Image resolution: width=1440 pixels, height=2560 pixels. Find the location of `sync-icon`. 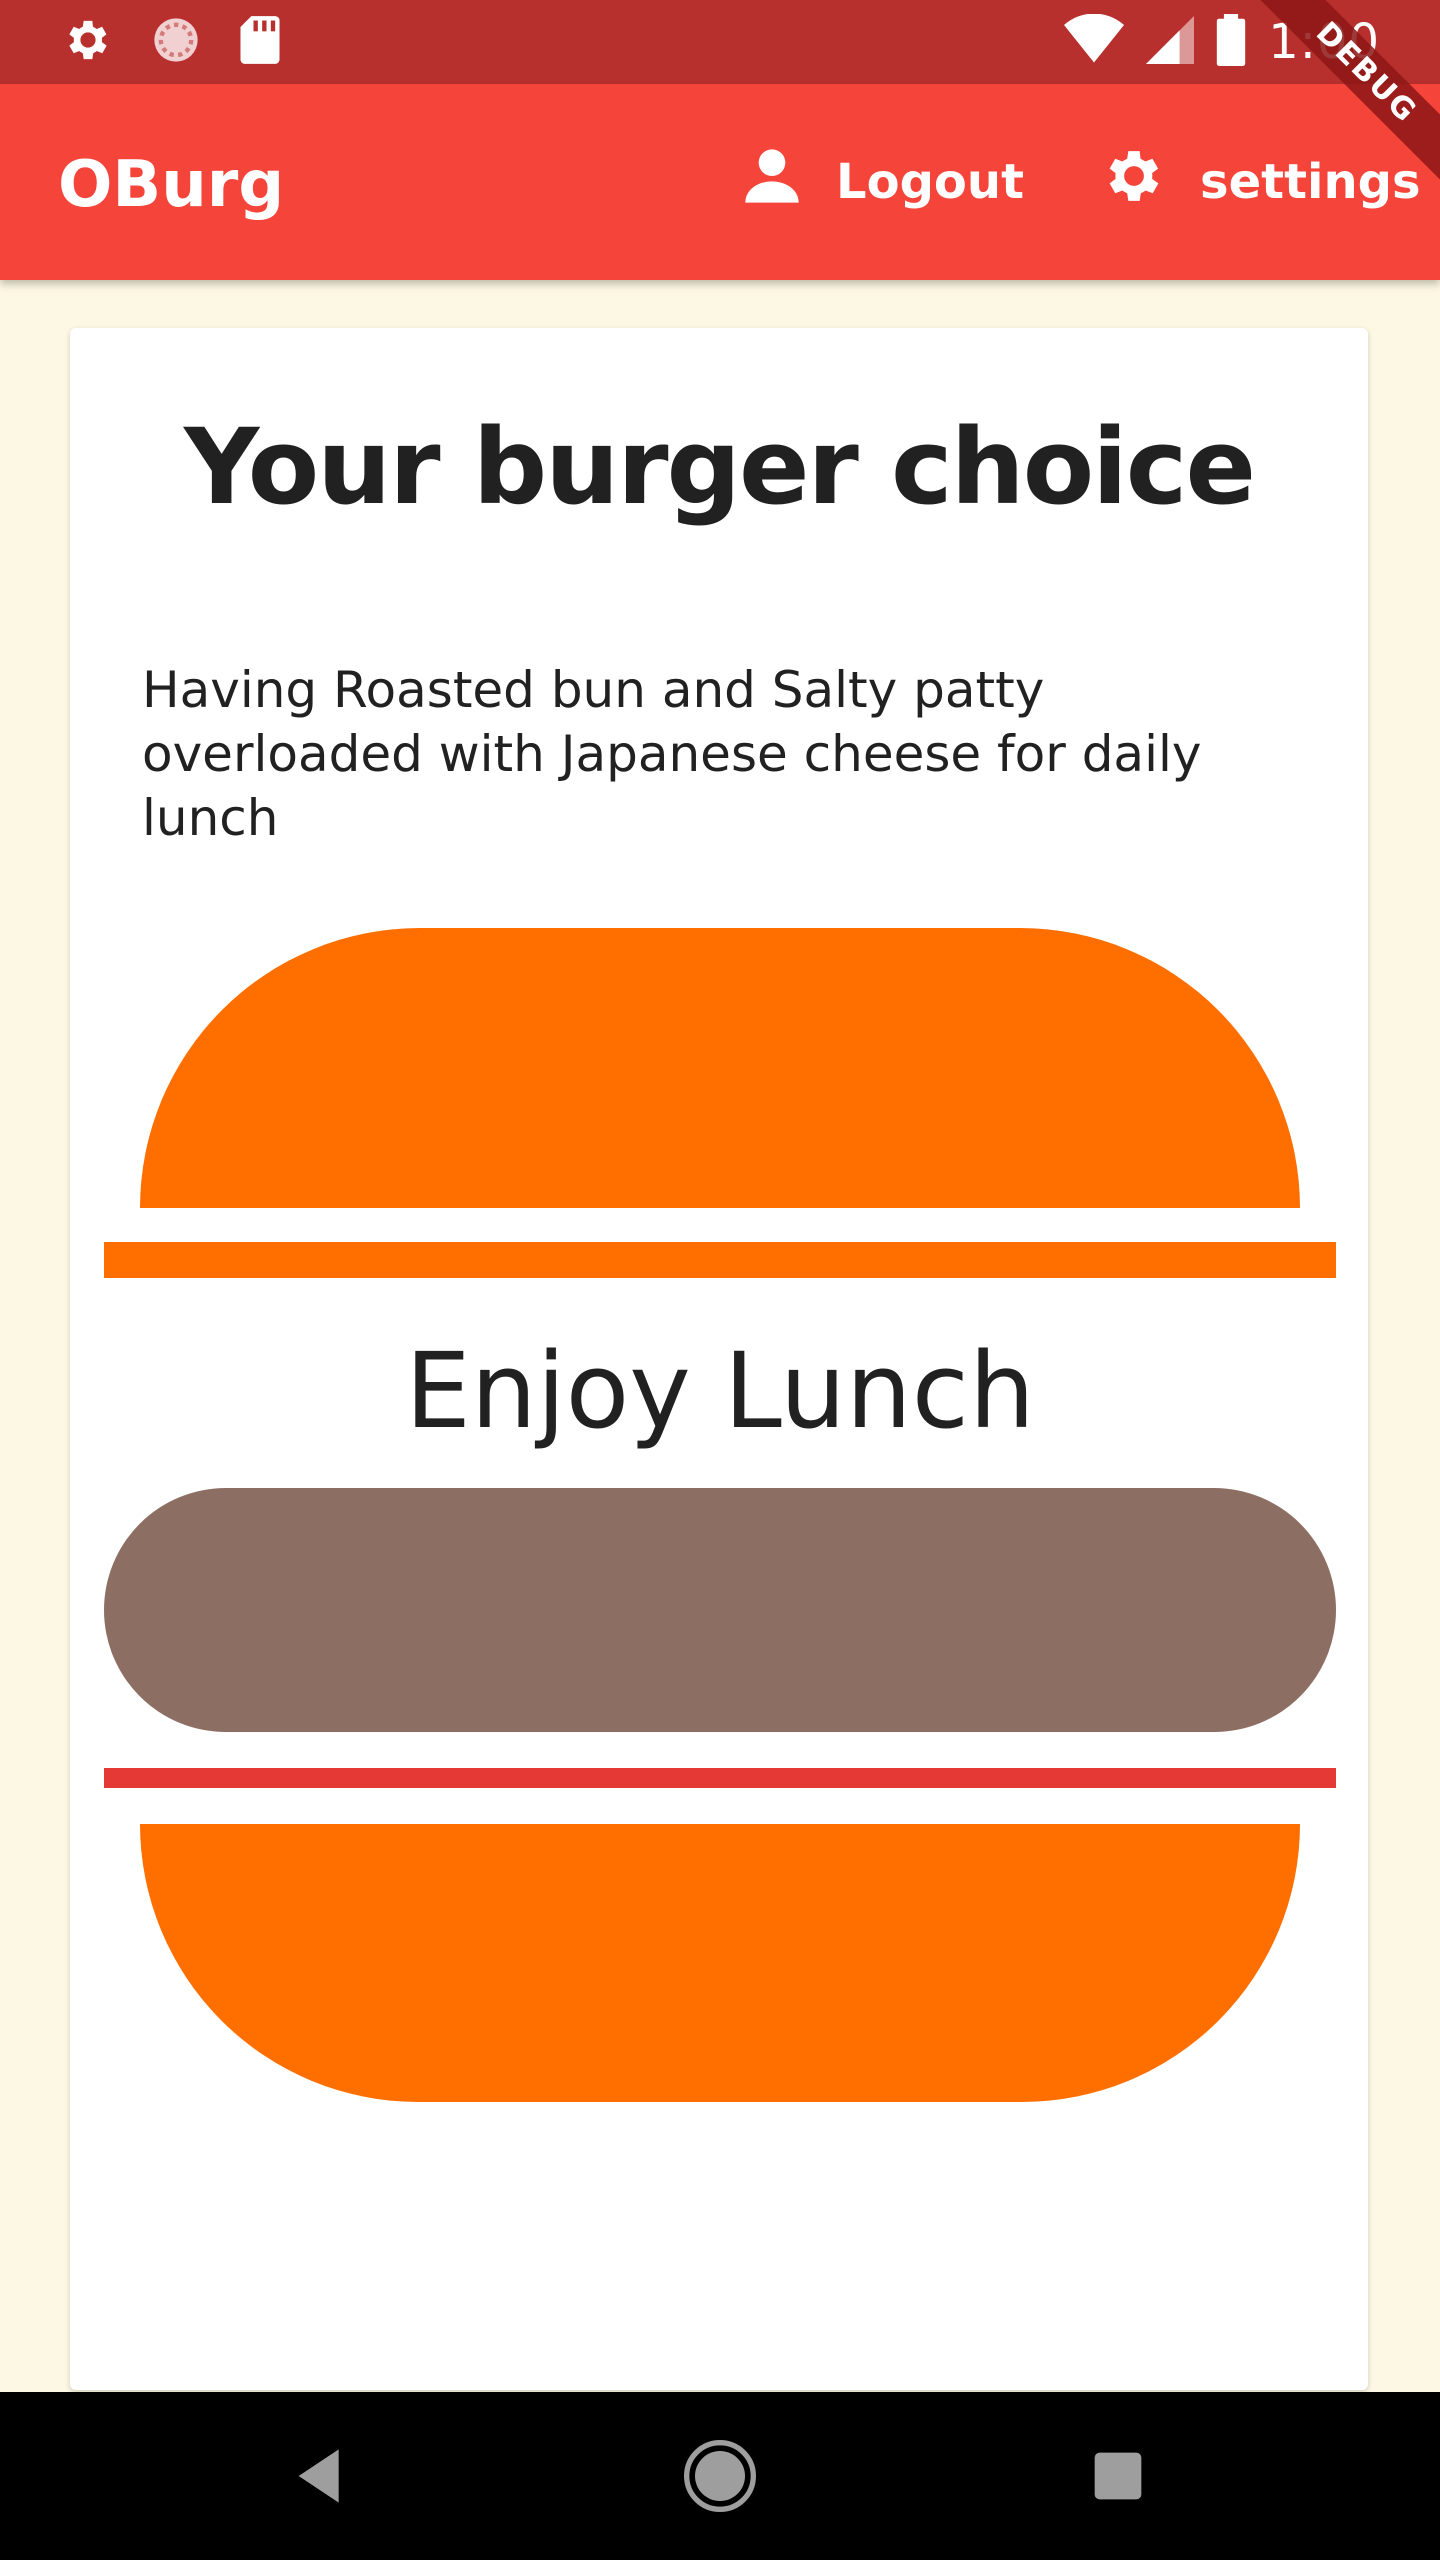

sync-icon is located at coordinates (176, 42).